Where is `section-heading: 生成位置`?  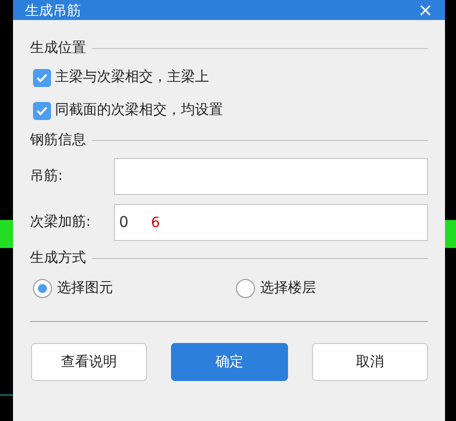
section-heading: 生成位置 is located at coordinates (58, 48).